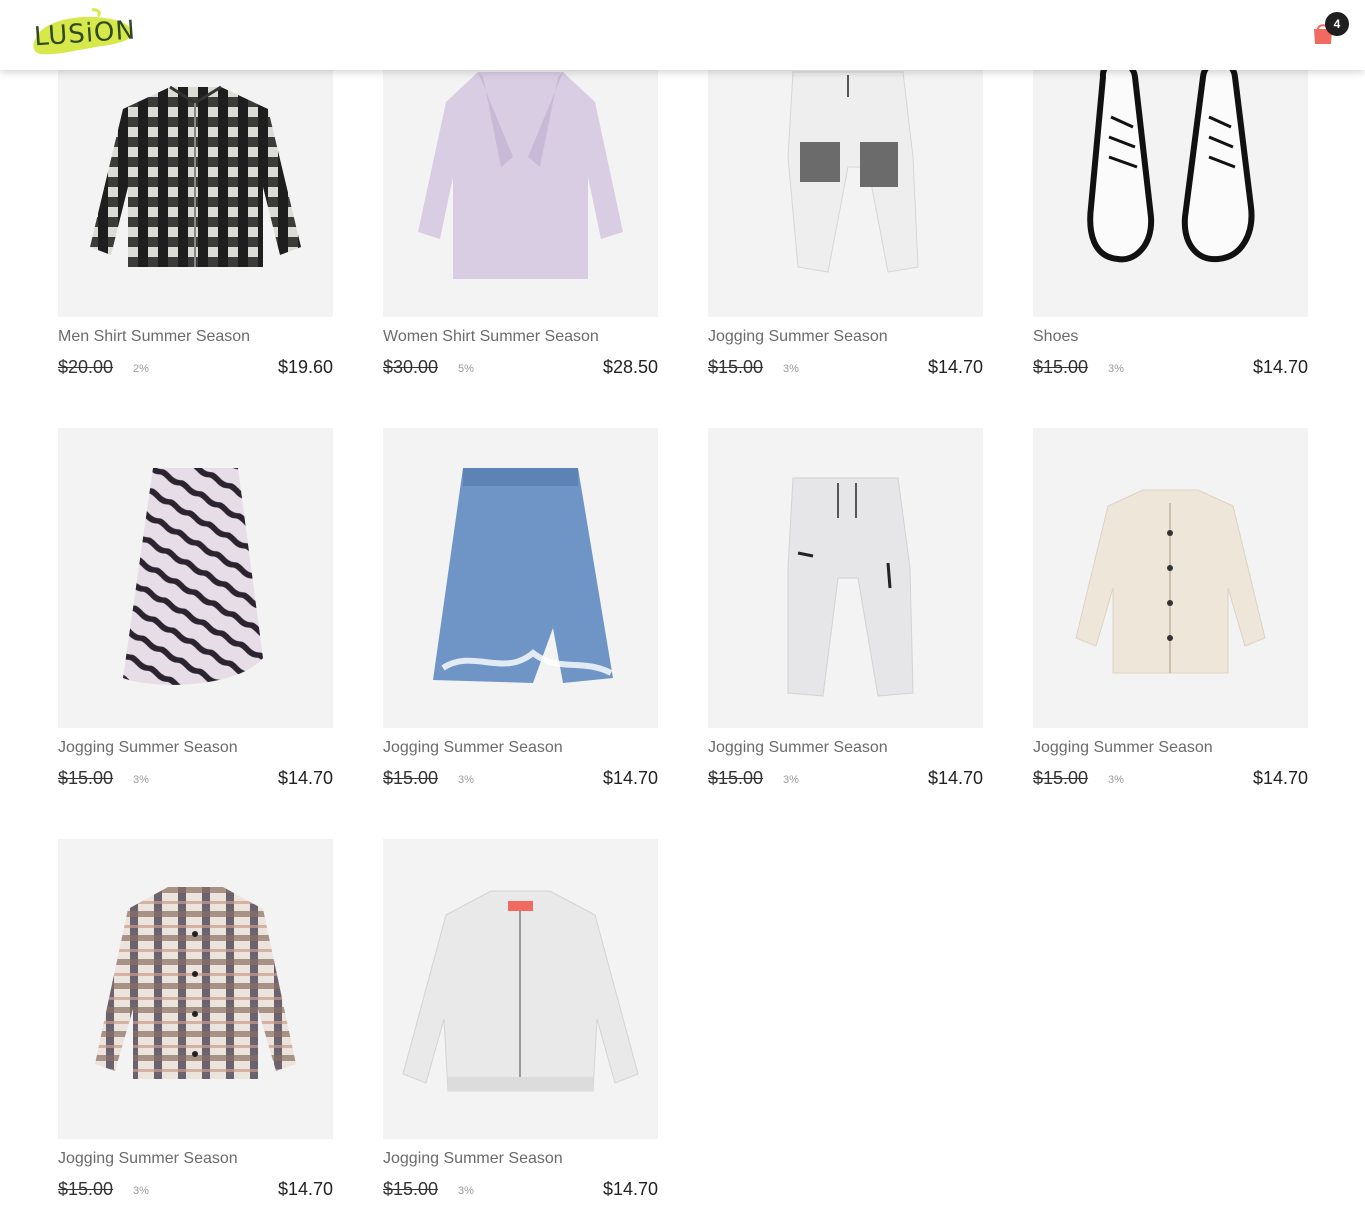 The height and width of the screenshot is (1215, 1365). Describe the element at coordinates (195, 578) in the screenshot. I see `product-image-zebra-skirt` at that location.